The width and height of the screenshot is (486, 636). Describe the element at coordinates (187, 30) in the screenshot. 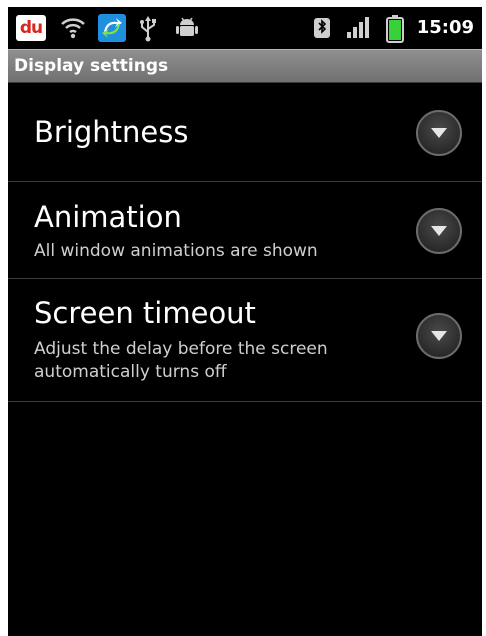

I see `android-debug-icon` at that location.